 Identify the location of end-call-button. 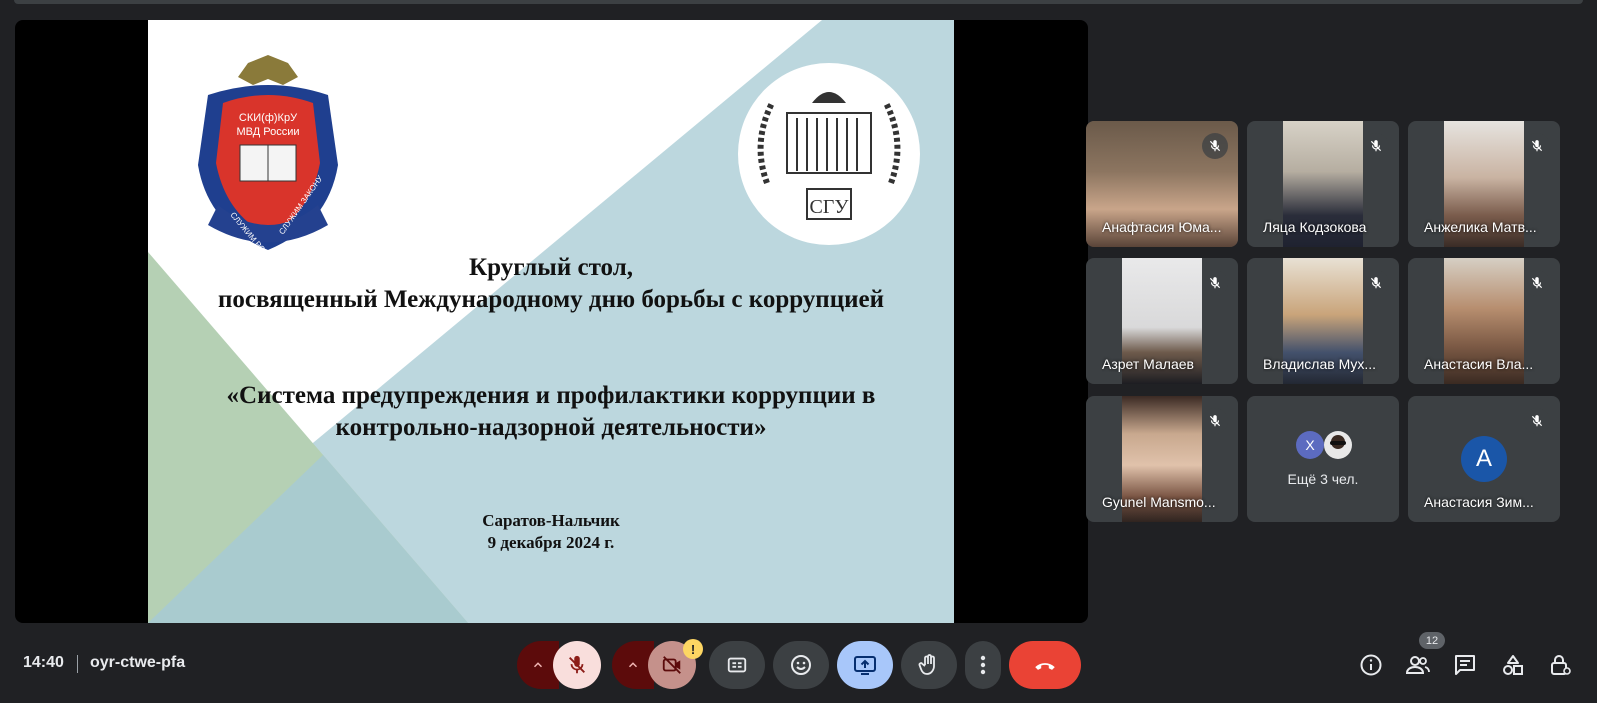
(1045, 665).